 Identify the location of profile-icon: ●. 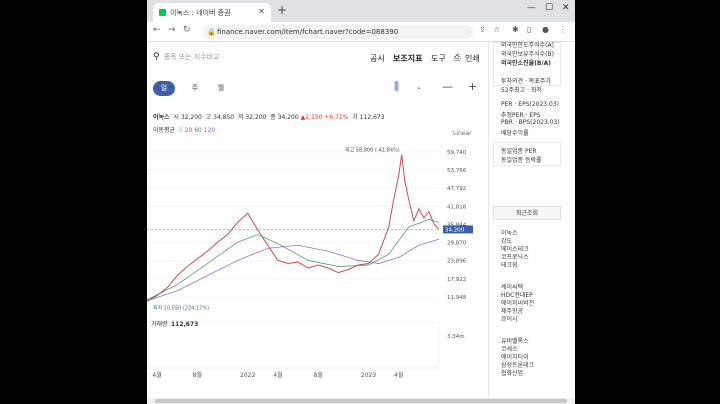
(545, 29).